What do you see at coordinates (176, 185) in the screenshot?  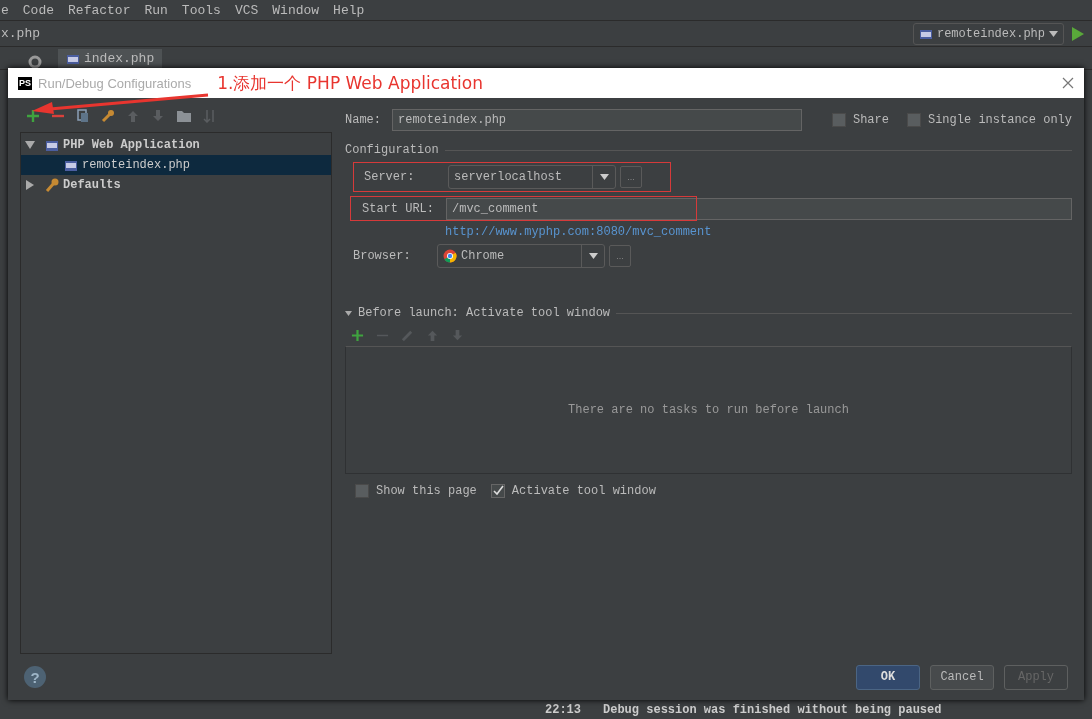 I see `tree-item: Defaults` at bounding box center [176, 185].